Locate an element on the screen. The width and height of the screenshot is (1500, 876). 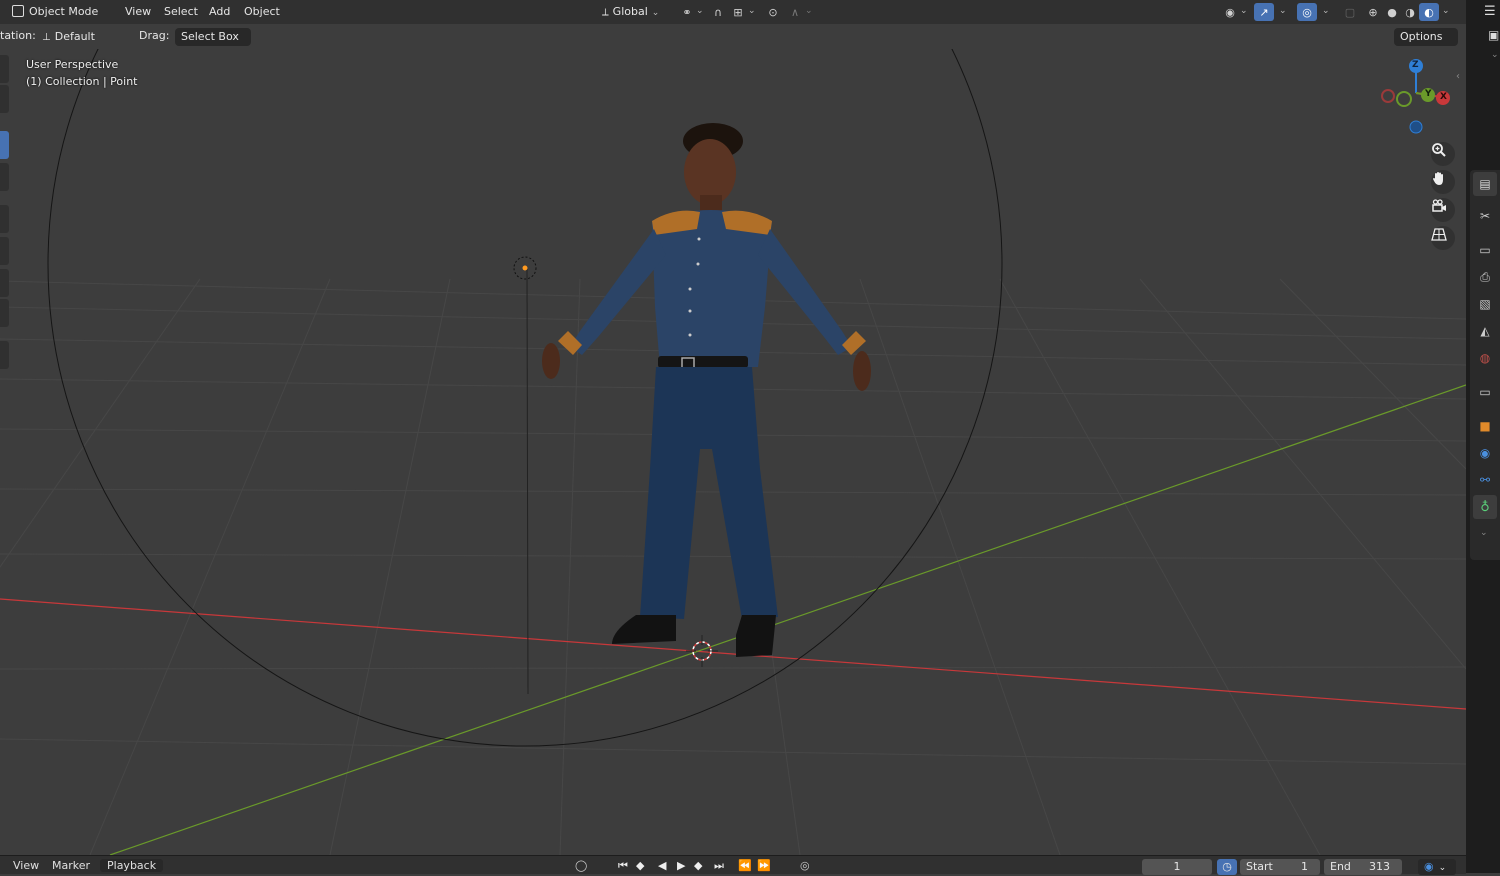
xray-icon: ▢ is located at coordinates (1350, 12).